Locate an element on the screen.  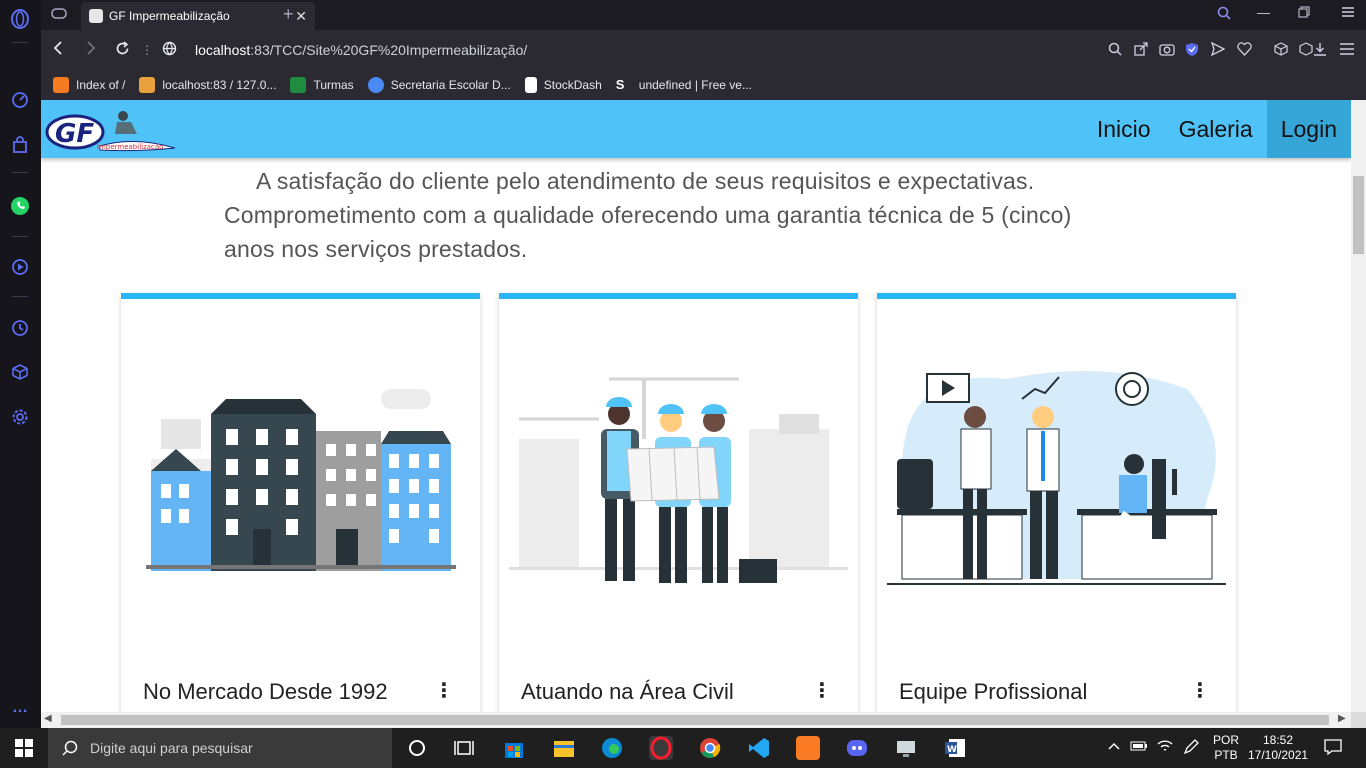
clock-date: 17/10/2021 is located at coordinates (1278, 755).